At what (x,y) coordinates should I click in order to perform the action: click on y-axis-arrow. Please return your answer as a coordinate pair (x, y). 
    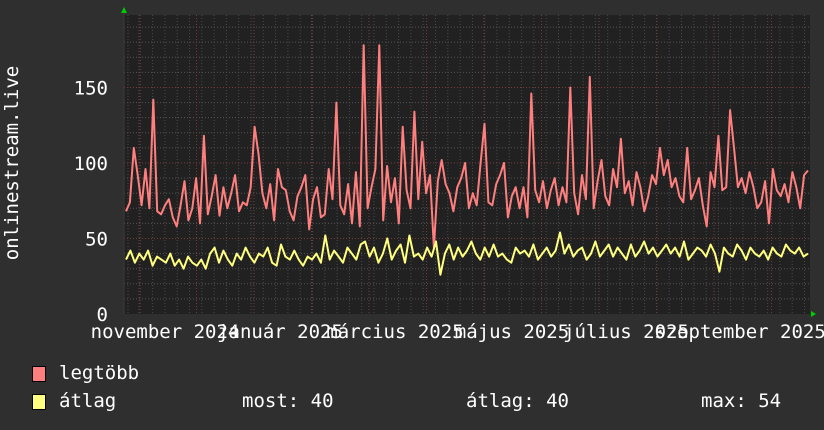
    Looking at the image, I should click on (124, 10).